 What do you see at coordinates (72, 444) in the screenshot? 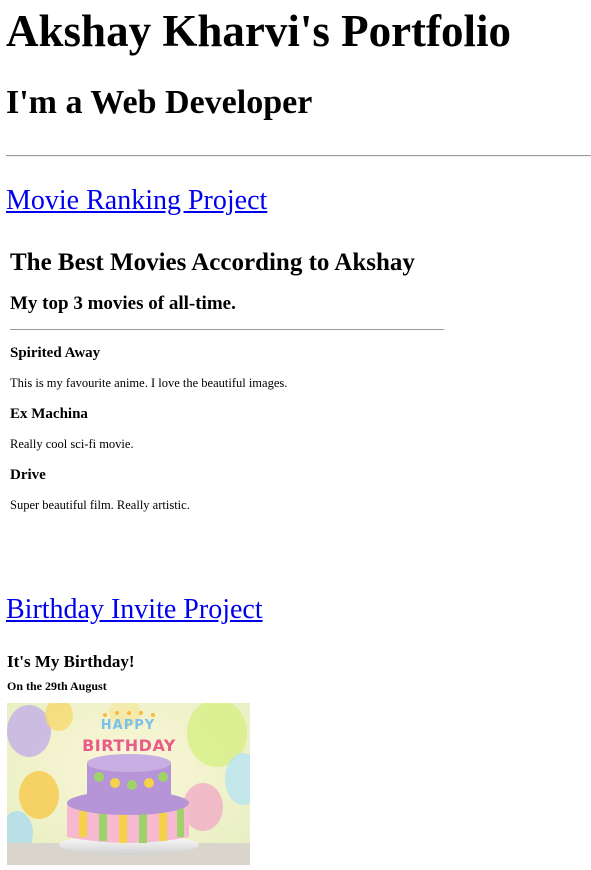
I see `movie-description: Really cool sci-fi movie.` at bounding box center [72, 444].